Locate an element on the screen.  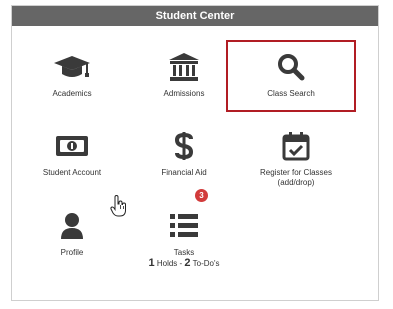
calendar-check-icon is located at coordinates (296, 146).